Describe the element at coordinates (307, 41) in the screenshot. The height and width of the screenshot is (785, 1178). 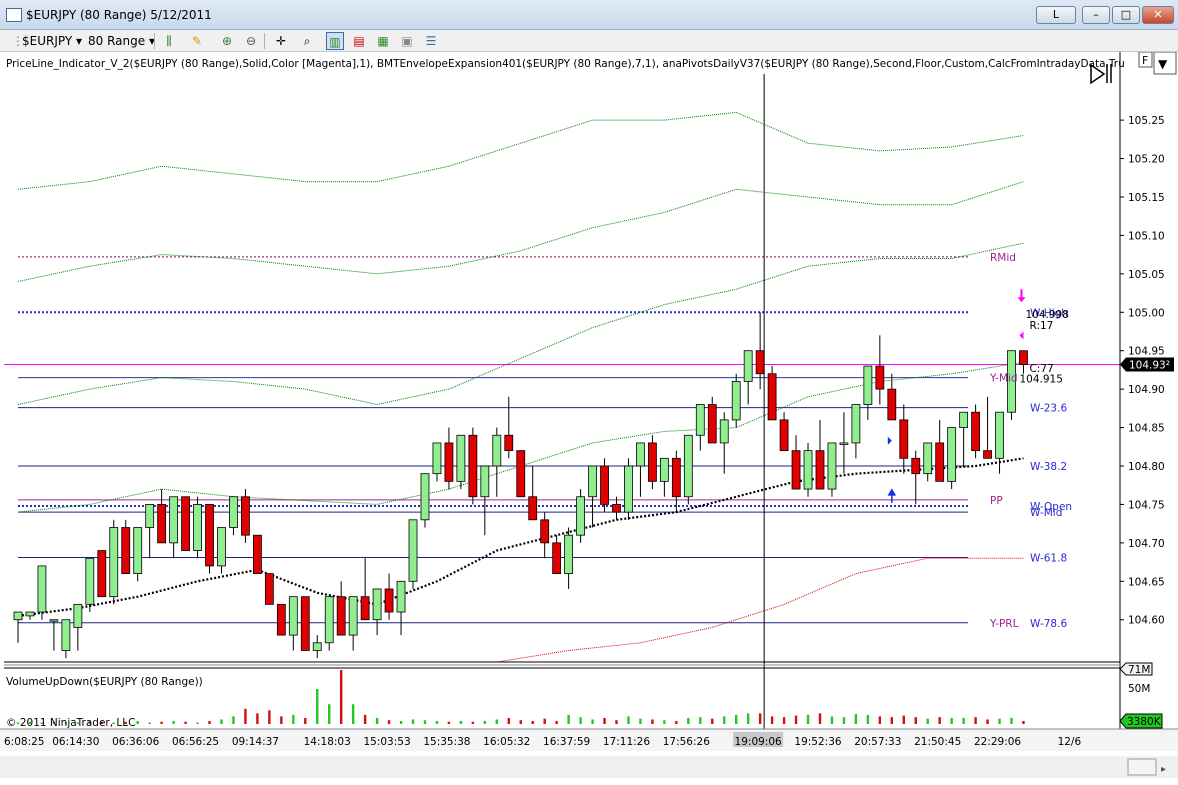
I see `magnifier-icon: ⌕` at that location.